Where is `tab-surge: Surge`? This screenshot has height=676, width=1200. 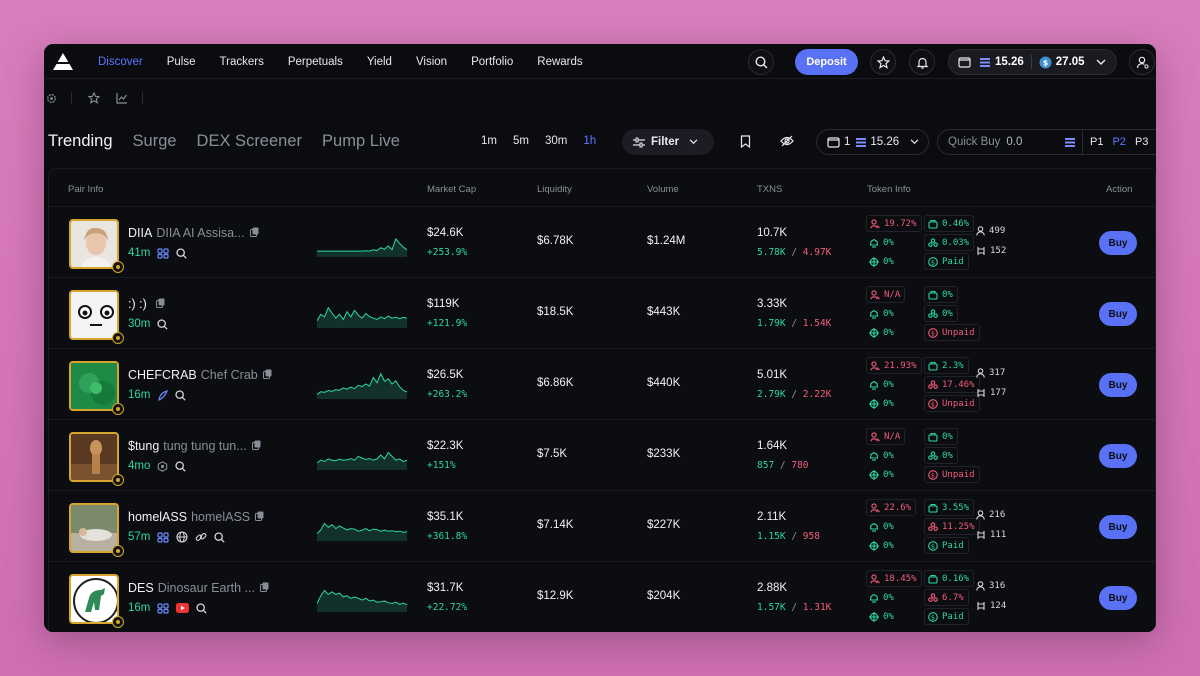
tab-surge: Surge is located at coordinates (155, 141).